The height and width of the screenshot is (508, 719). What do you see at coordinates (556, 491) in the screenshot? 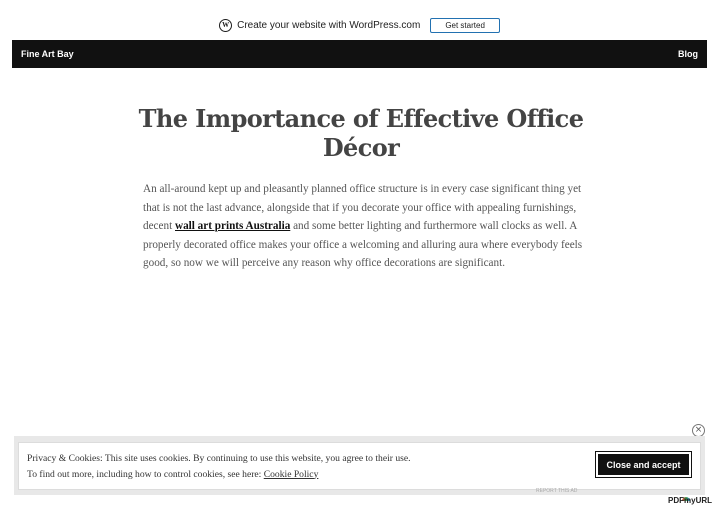
I see `report-ad-text: REPORT THIS AD` at bounding box center [556, 491].